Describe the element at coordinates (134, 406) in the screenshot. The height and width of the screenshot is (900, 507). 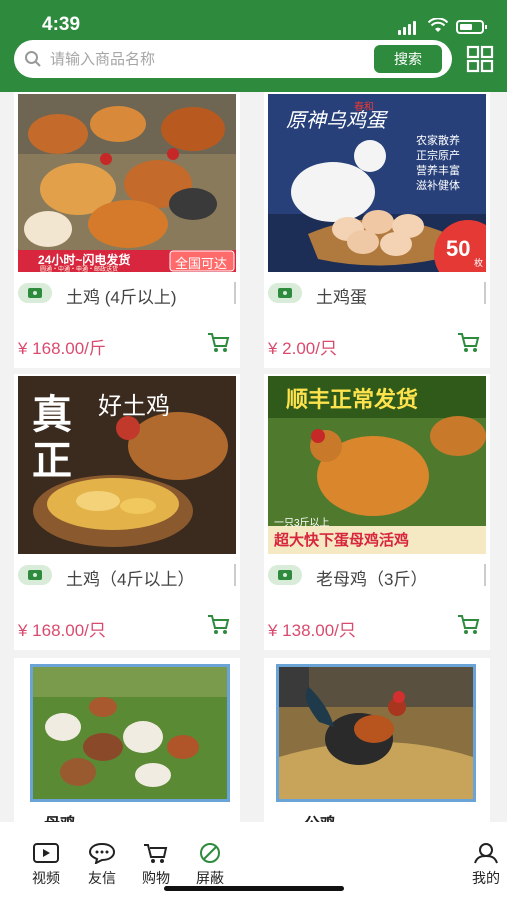
I see `image-slogan: 好土鸡` at that location.